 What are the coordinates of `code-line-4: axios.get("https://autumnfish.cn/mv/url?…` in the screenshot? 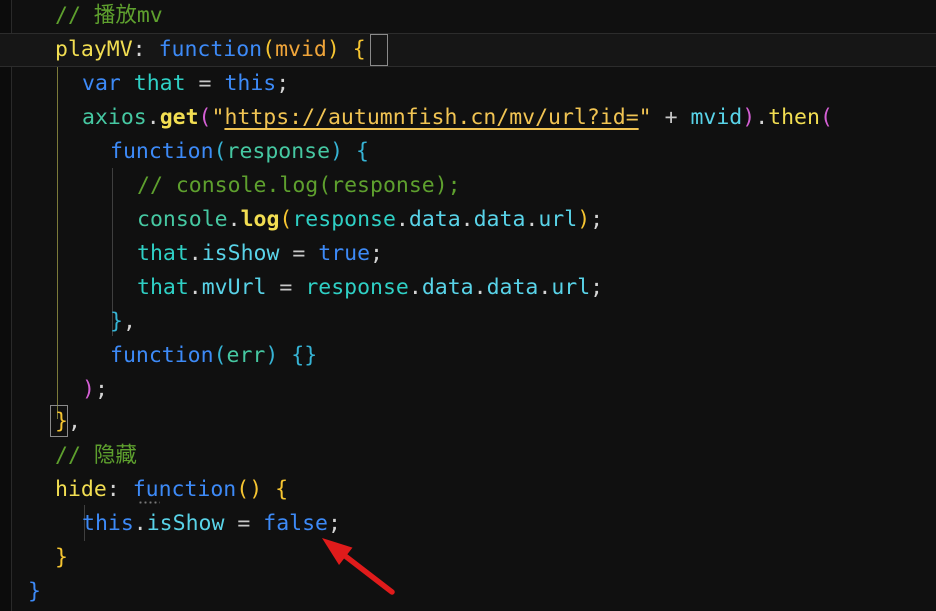 It's located at (468, 118).